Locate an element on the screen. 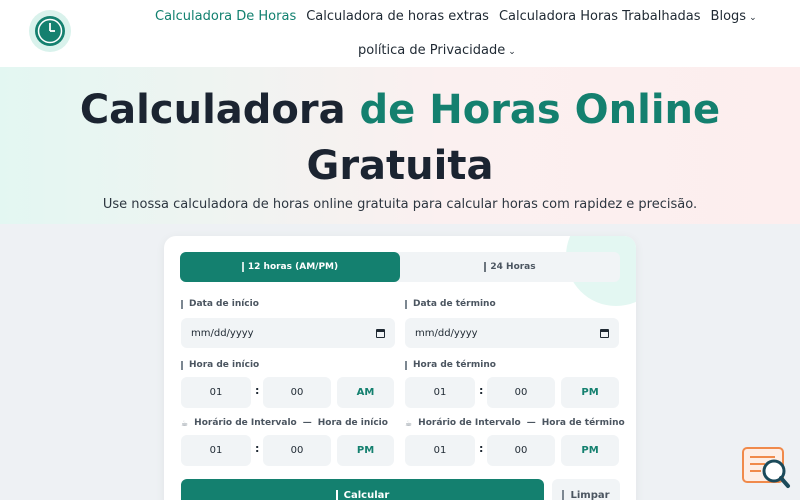 This screenshot has height=500, width=800. start-ampm-select: AM is located at coordinates (365, 392).